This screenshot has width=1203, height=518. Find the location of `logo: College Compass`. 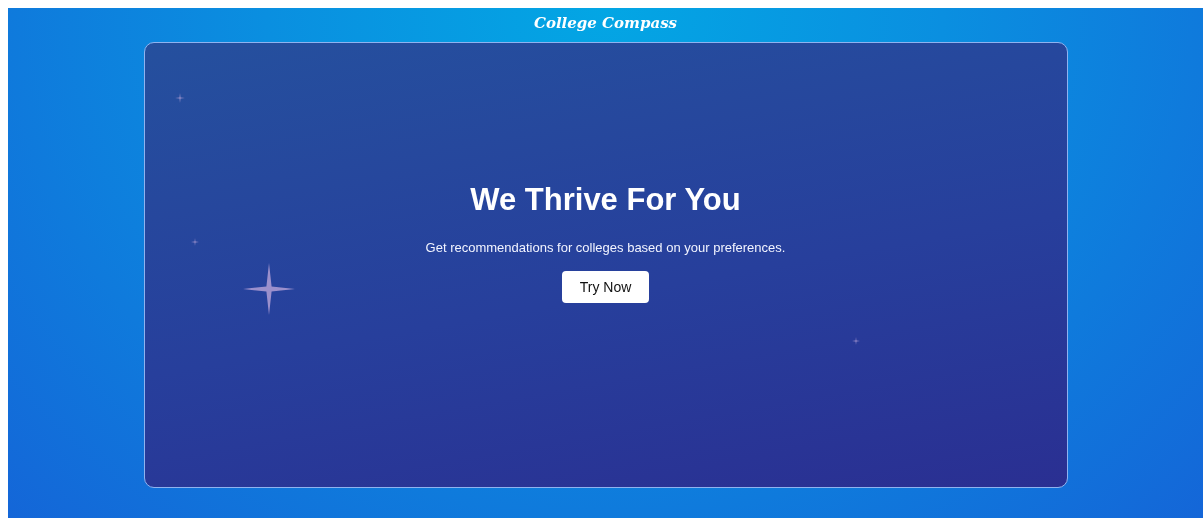

logo: College Compass is located at coordinates (605, 23).